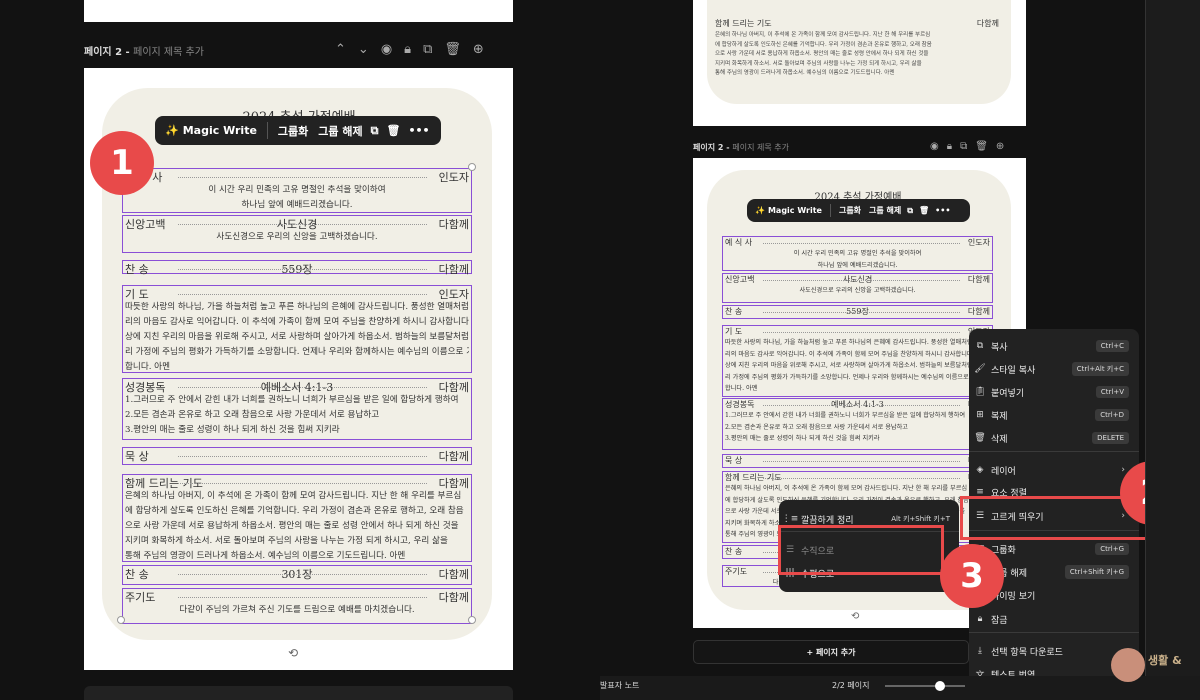 This screenshot has width=1200, height=700. I want to click on page-counter: 2/2 페이지, so click(851, 685).